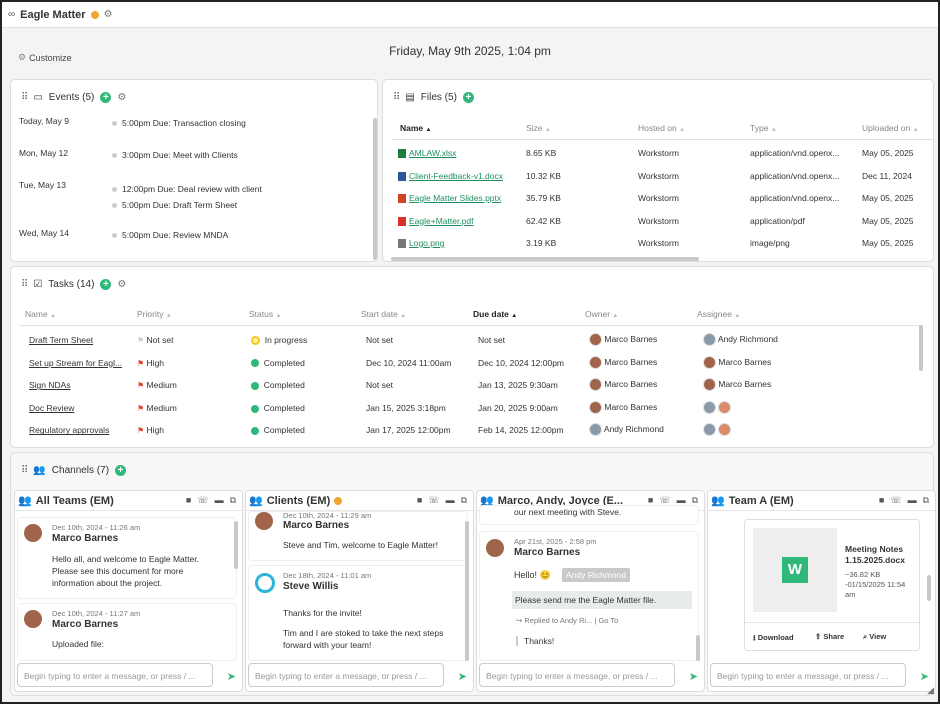 This screenshot has width=940, height=704. I want to click on file-date: May 05, 2025, so click(888, 220).